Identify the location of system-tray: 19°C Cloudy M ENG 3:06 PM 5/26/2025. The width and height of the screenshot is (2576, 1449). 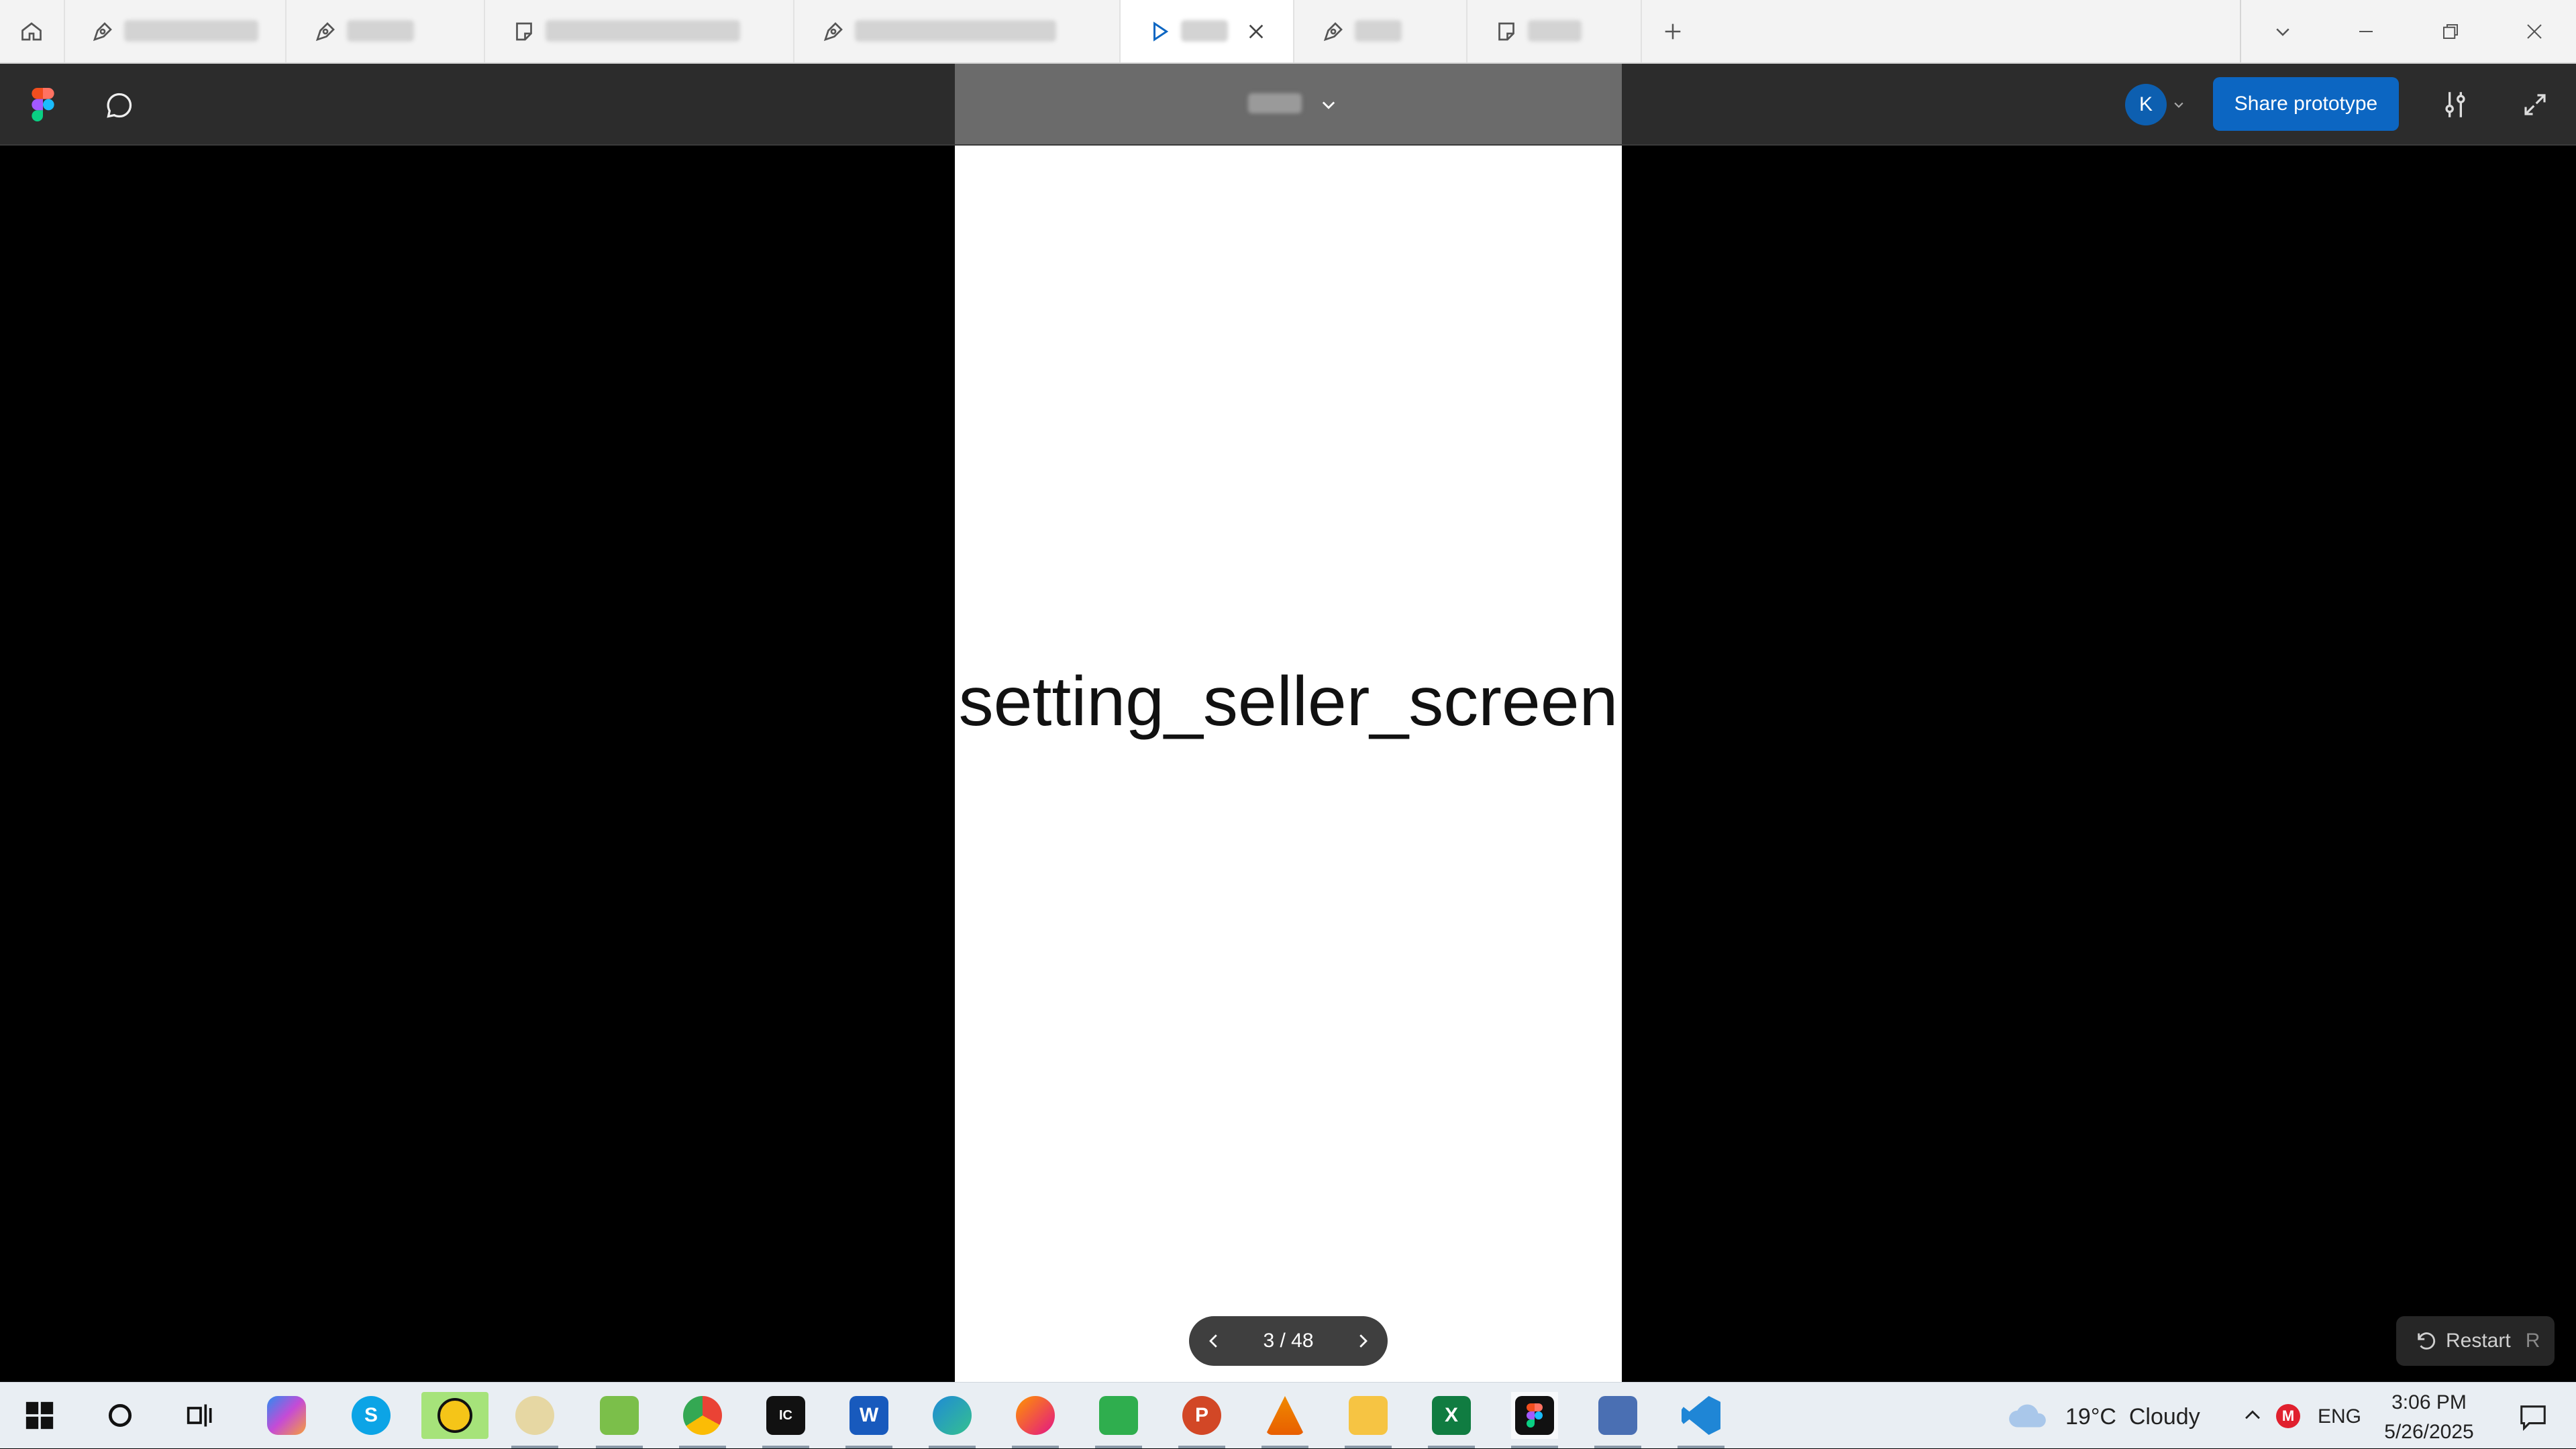
(2291, 1416).